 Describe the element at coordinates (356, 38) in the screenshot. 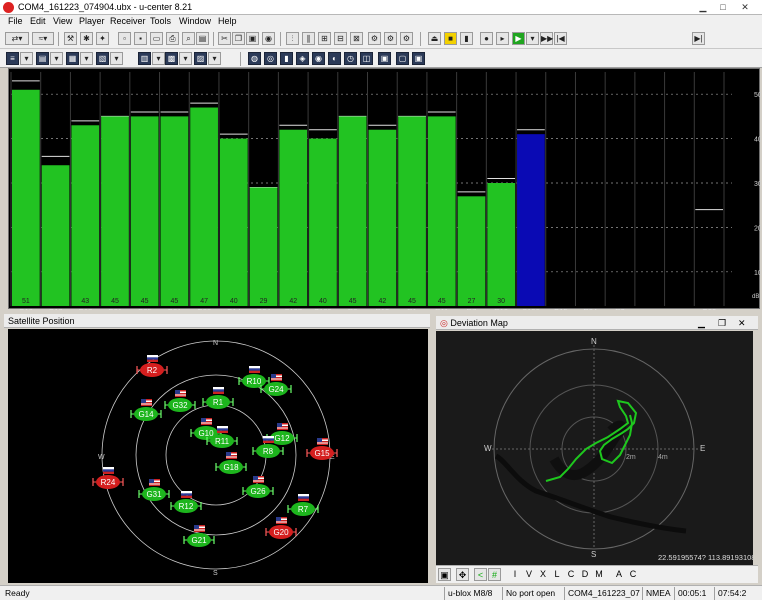

I see `grid-icon: ⊠` at that location.